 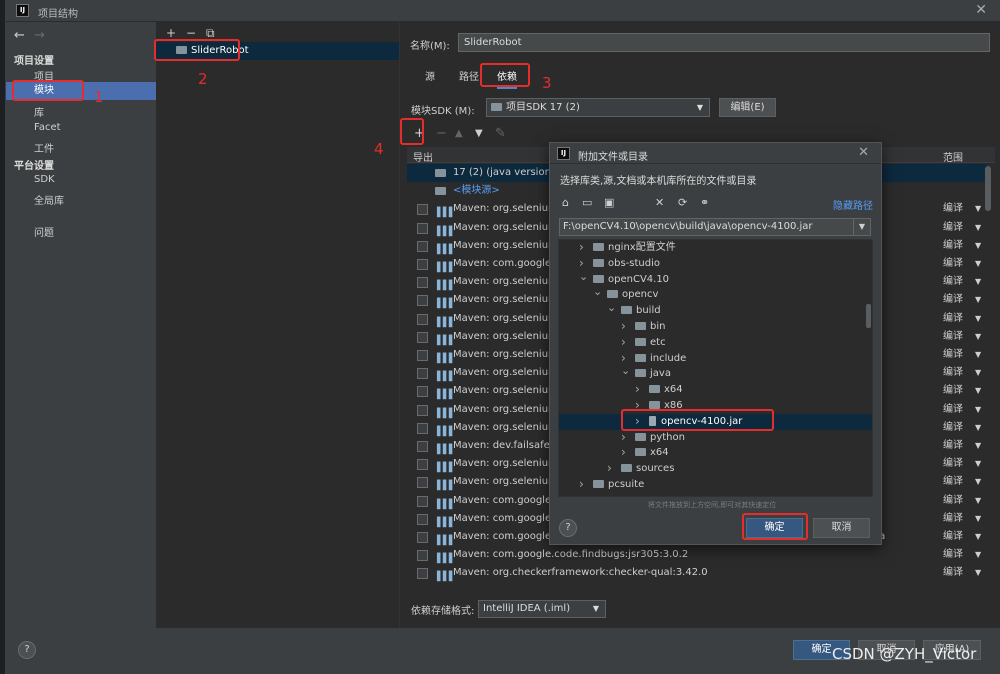 I want to click on file-tree-item: › nginx配置文件, so click(x=715, y=248).